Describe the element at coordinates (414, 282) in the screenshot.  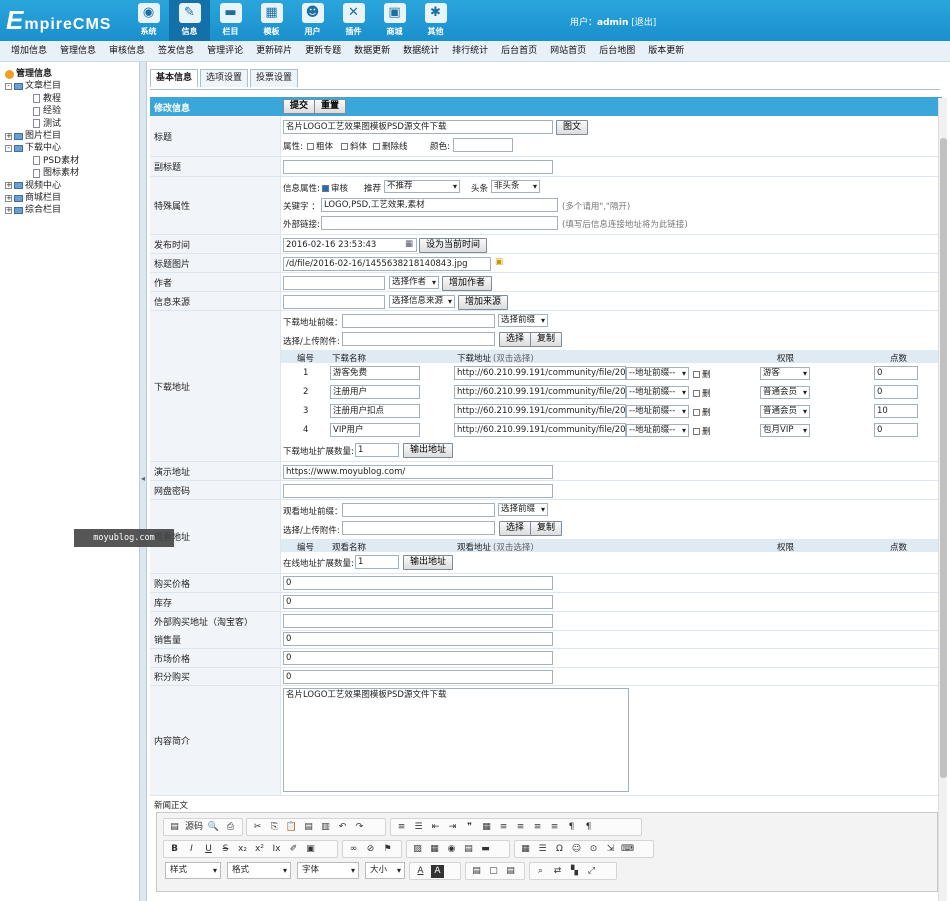
I see `author-select: 选择作者` at that location.